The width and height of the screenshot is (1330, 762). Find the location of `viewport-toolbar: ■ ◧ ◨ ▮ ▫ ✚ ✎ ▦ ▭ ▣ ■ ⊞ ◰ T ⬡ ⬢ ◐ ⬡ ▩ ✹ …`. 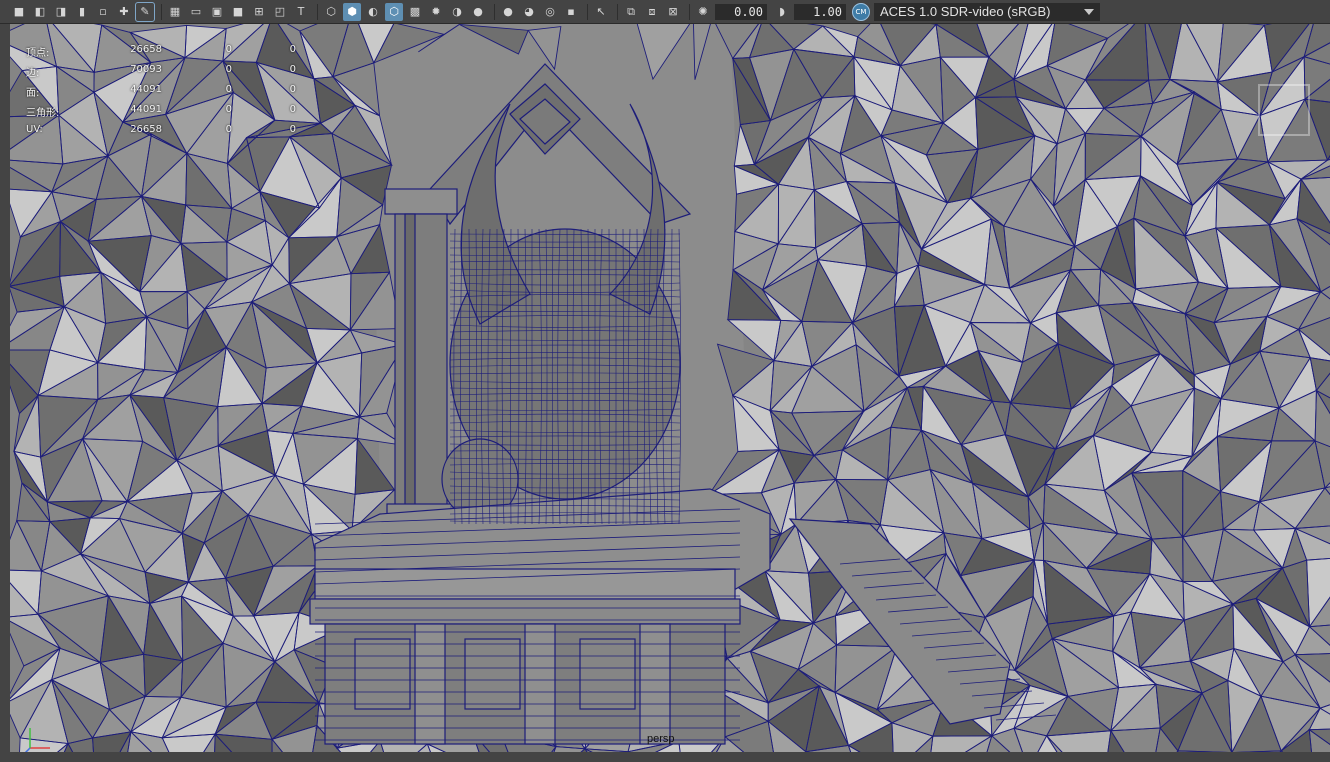

viewport-toolbar: ■ ◧ ◨ ▮ ▫ ✚ ✎ ▦ ▭ ▣ ■ ⊞ ◰ T ⬡ ⬢ ◐ ⬡ ▩ ✹ … is located at coordinates (665, 12).